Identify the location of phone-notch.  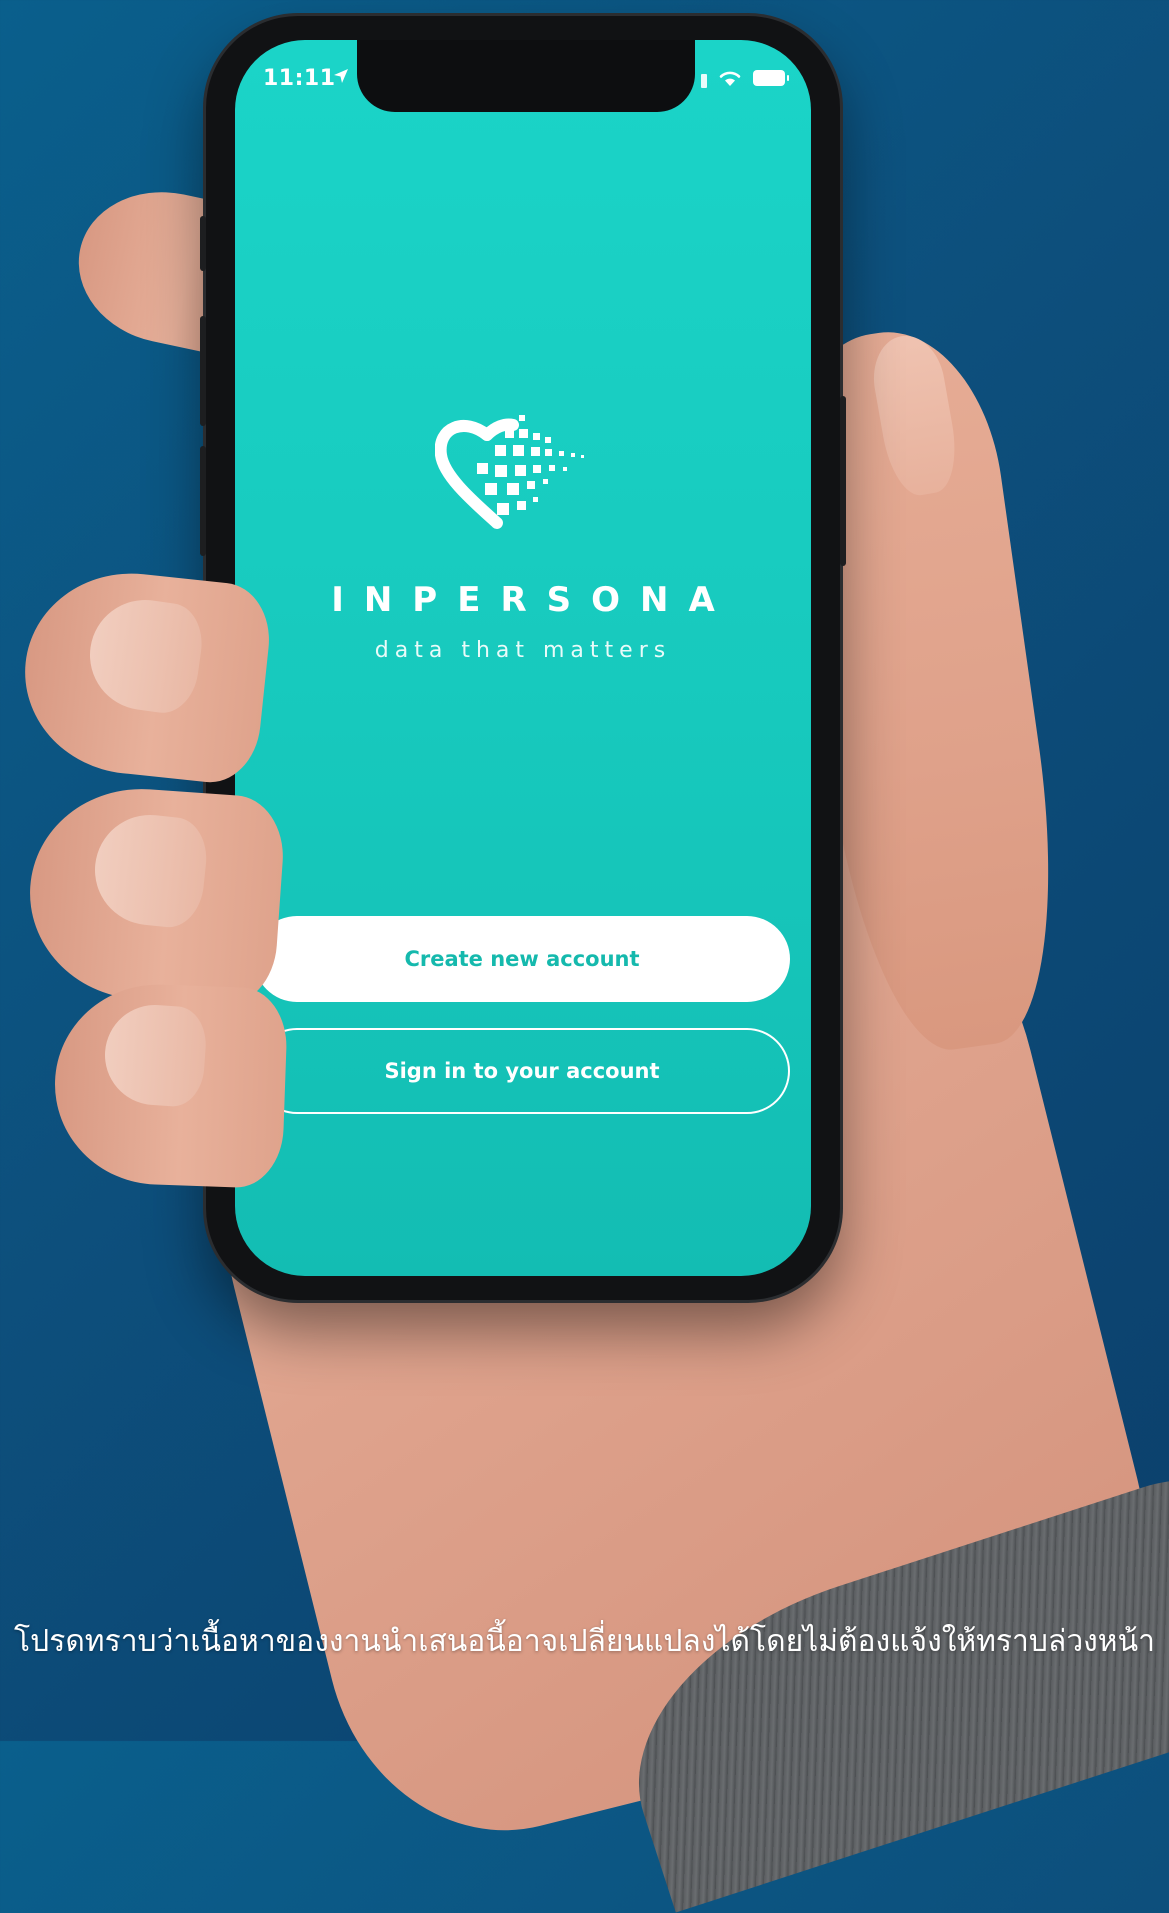
(526, 76).